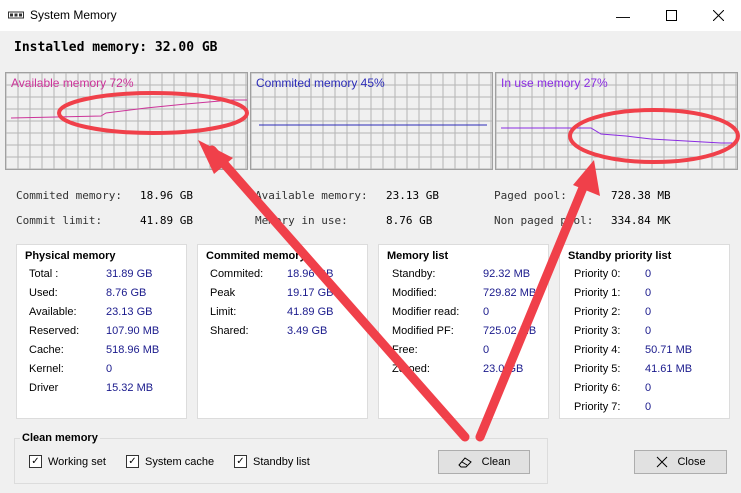 Image resolution: width=741 pixels, height=493 pixels. Describe the element at coordinates (620, 256) in the screenshot. I see `standby-priority-title: Standby priority list` at that location.